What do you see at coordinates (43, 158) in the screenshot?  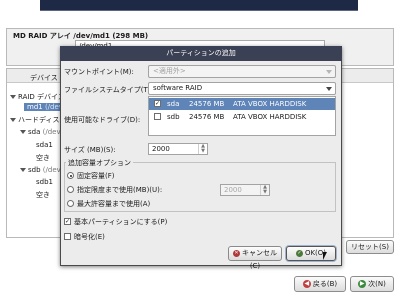 I see `tree-item-sda-free: 空き` at bounding box center [43, 158].